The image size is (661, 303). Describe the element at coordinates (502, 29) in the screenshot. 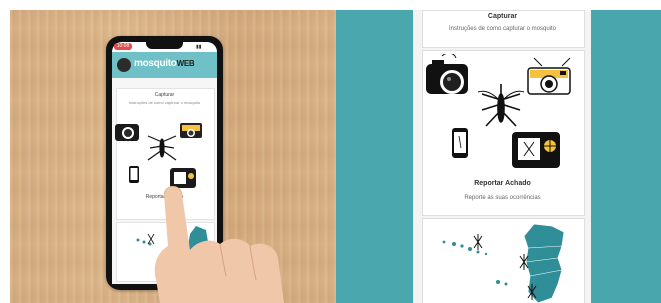

I see `capture-card-subtitle: Instruções de como capturar o mosquito` at that location.